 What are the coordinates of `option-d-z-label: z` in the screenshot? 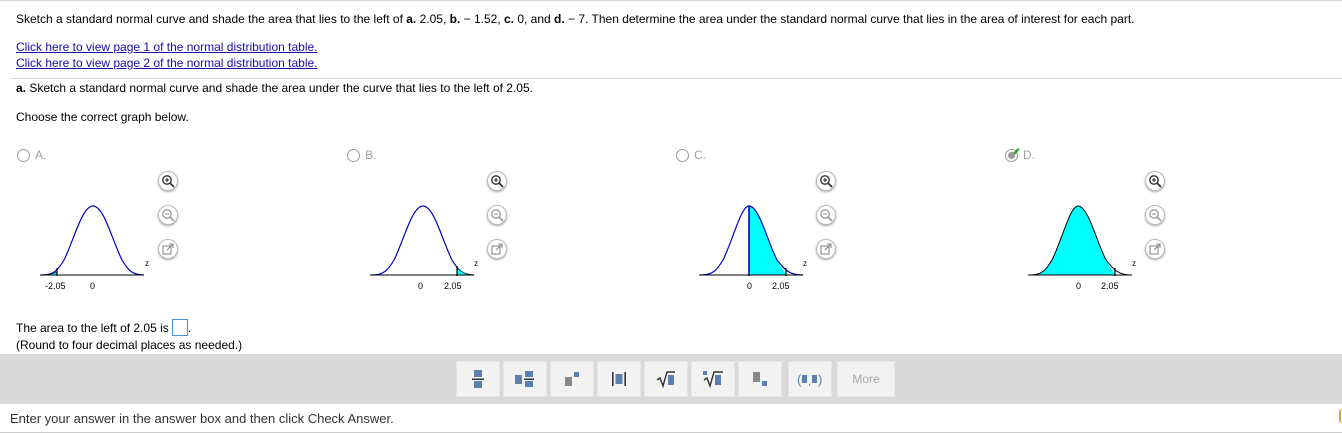 It's located at (1134, 263).